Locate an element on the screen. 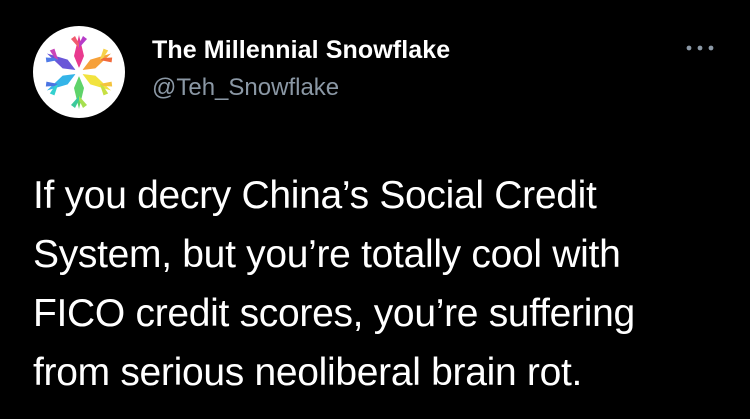  tweet-text-line: System, but you’re totally cool with is located at coordinates (327, 254).